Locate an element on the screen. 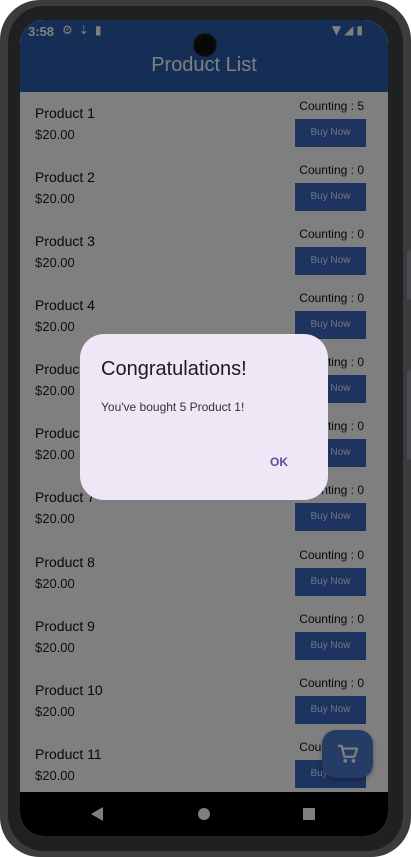 The image size is (411, 857). dialog-message: You've bought 5 Product 1! is located at coordinates (173, 407).